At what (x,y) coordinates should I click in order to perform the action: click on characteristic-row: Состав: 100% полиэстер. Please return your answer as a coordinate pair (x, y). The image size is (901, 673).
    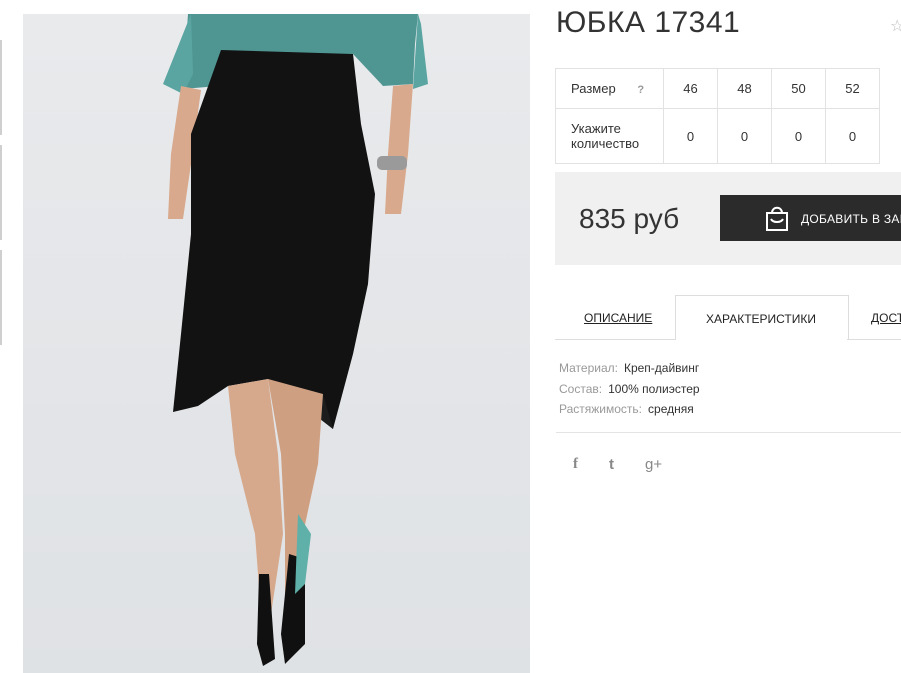
    Looking at the image, I should click on (629, 389).